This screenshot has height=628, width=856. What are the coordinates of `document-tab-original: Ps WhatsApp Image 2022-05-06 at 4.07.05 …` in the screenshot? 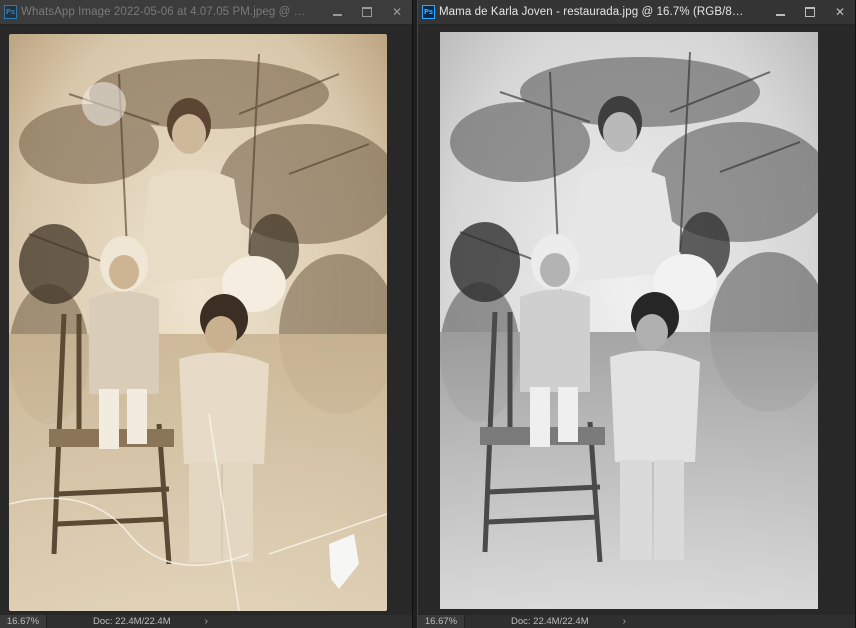 It's located at (206, 12).